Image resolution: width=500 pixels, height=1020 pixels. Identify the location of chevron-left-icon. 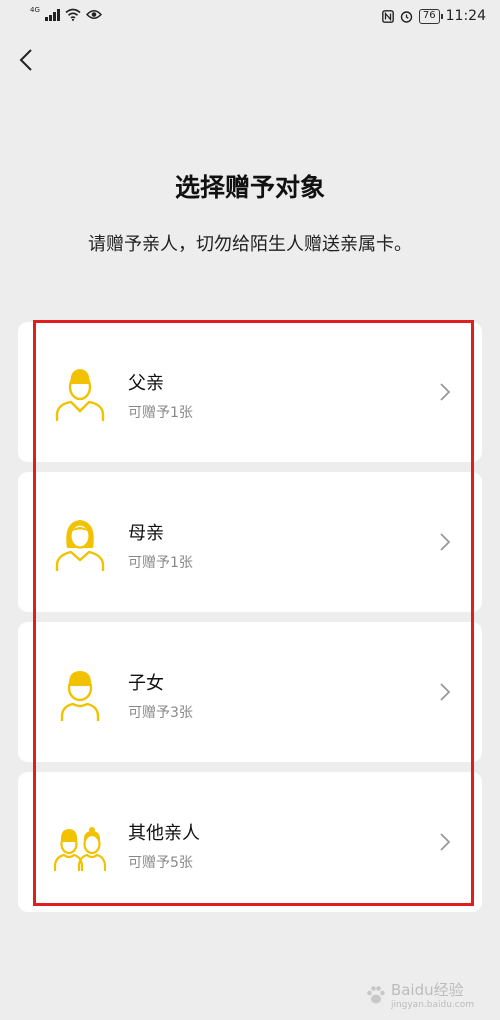
(25, 60).